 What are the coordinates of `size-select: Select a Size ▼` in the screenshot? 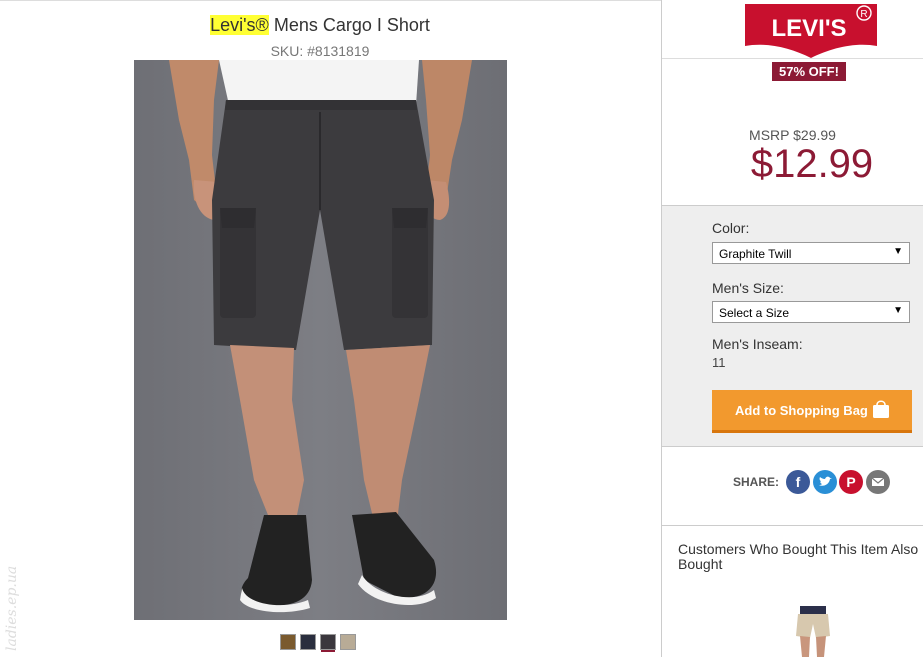 It's located at (811, 312).